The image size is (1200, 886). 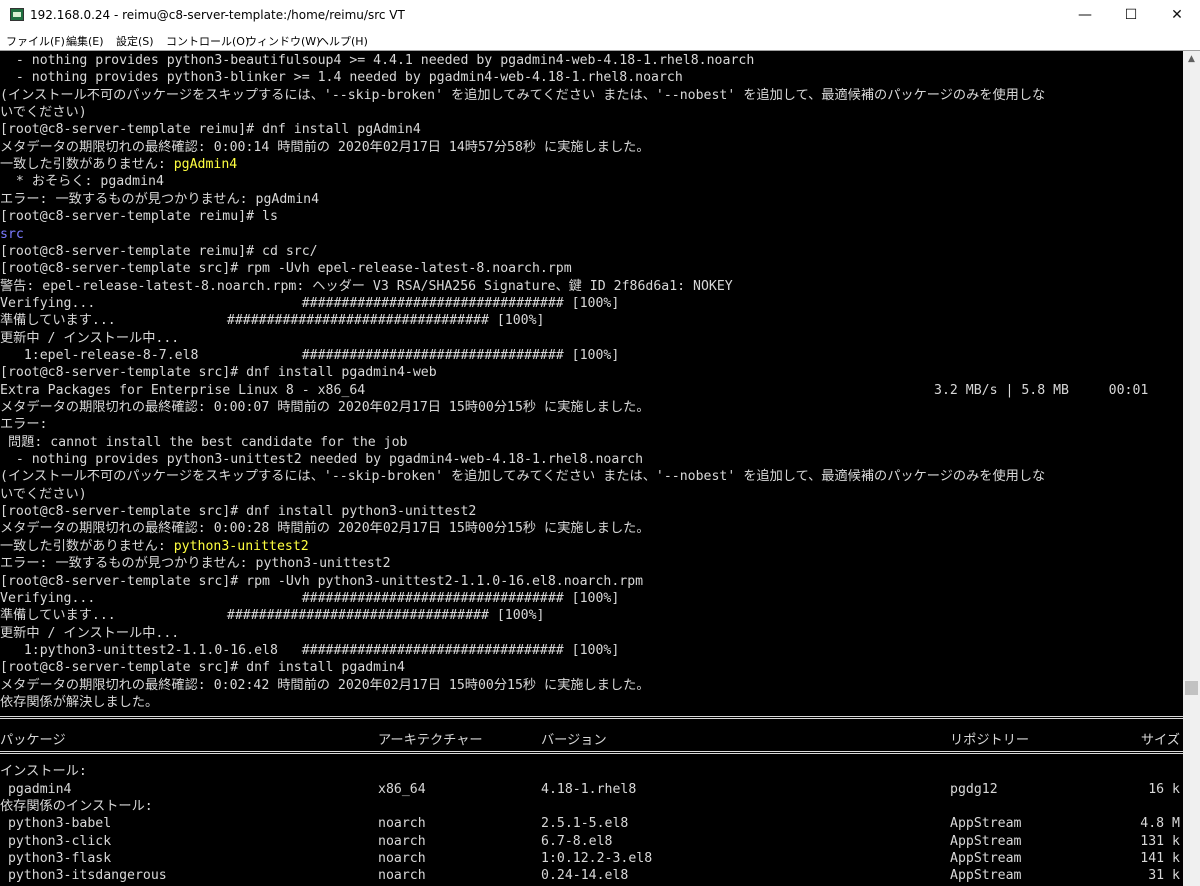 What do you see at coordinates (76, 806) in the screenshot?
I see `table-section-label: 依存関係のインストール:` at bounding box center [76, 806].